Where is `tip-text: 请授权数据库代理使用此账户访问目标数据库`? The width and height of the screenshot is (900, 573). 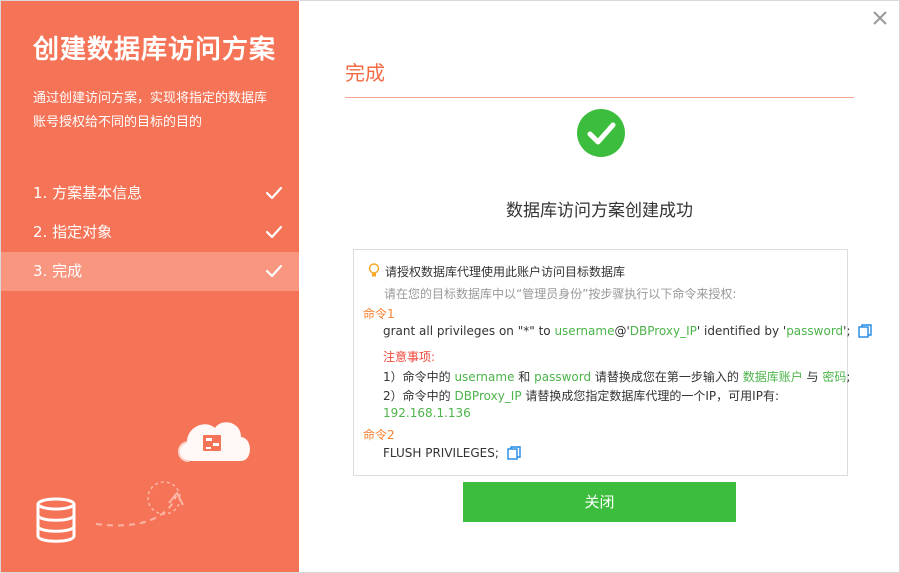 tip-text: 请授权数据库代理使用此账户访问目标数据库 is located at coordinates (505, 272).